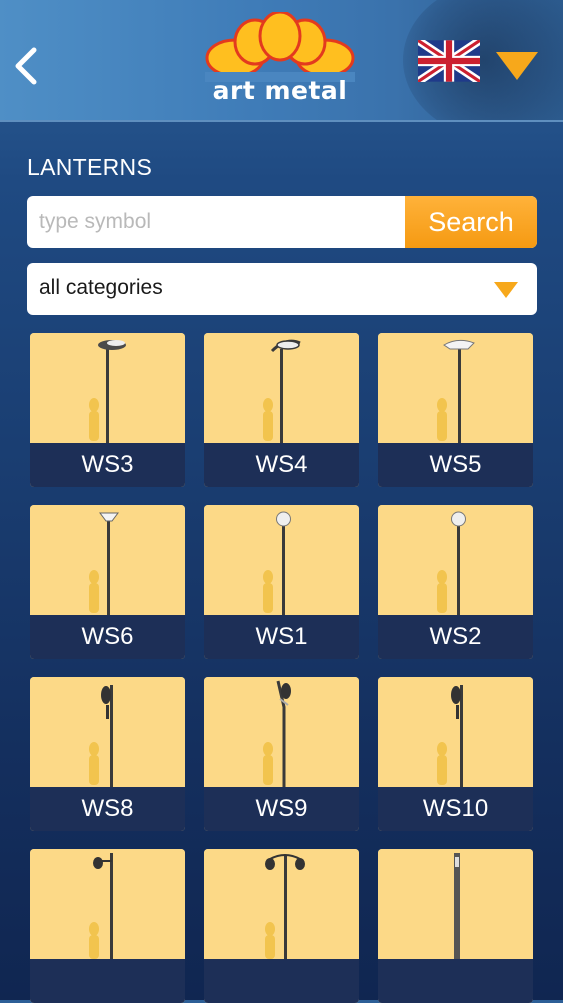  I want to click on language-flag-uk, so click(449, 61).